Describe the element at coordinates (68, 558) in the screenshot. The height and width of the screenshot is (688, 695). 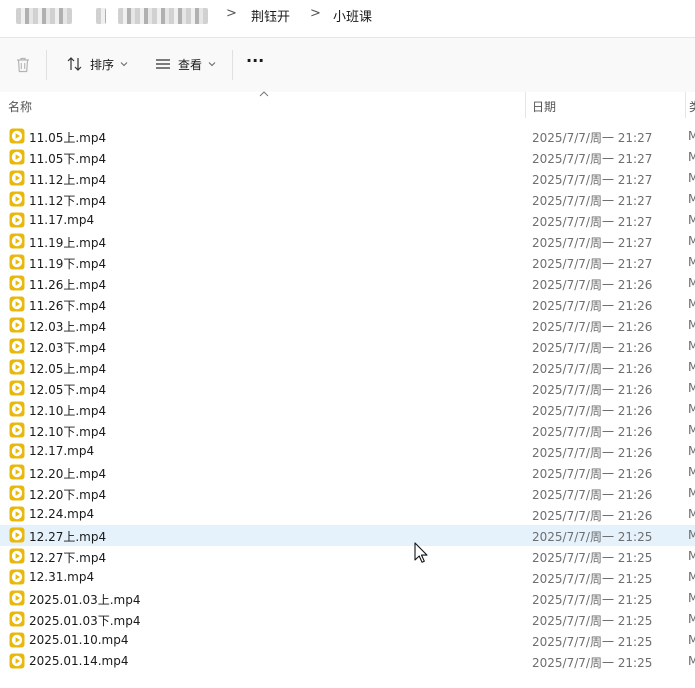
I see `file-name: 12.27下.mp4` at that location.